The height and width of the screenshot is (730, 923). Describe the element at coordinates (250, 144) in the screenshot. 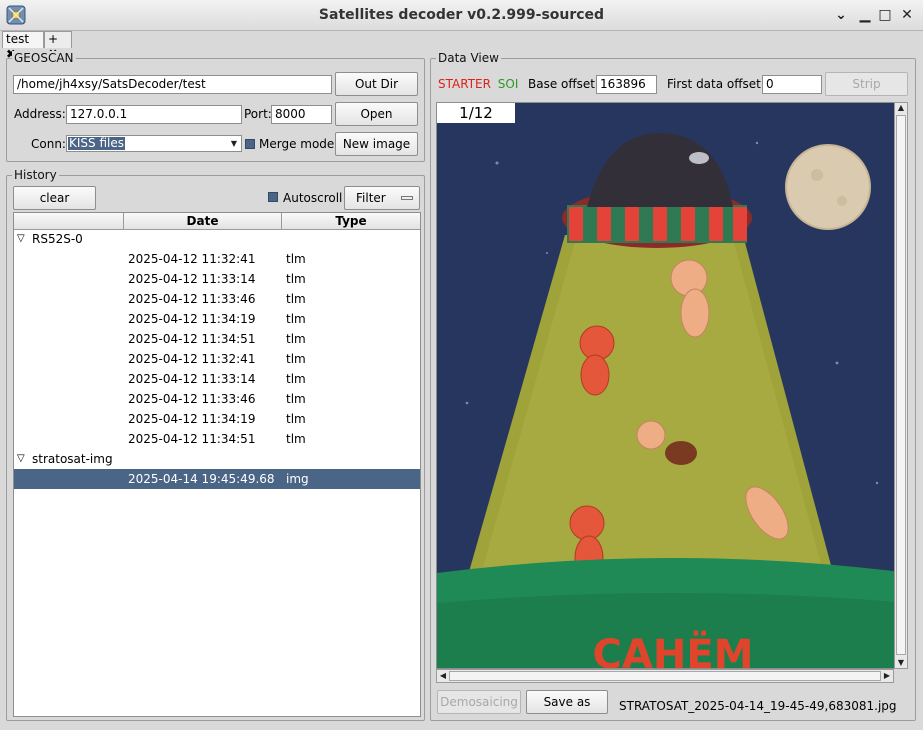

I see `merge-mode-checkbox` at that location.